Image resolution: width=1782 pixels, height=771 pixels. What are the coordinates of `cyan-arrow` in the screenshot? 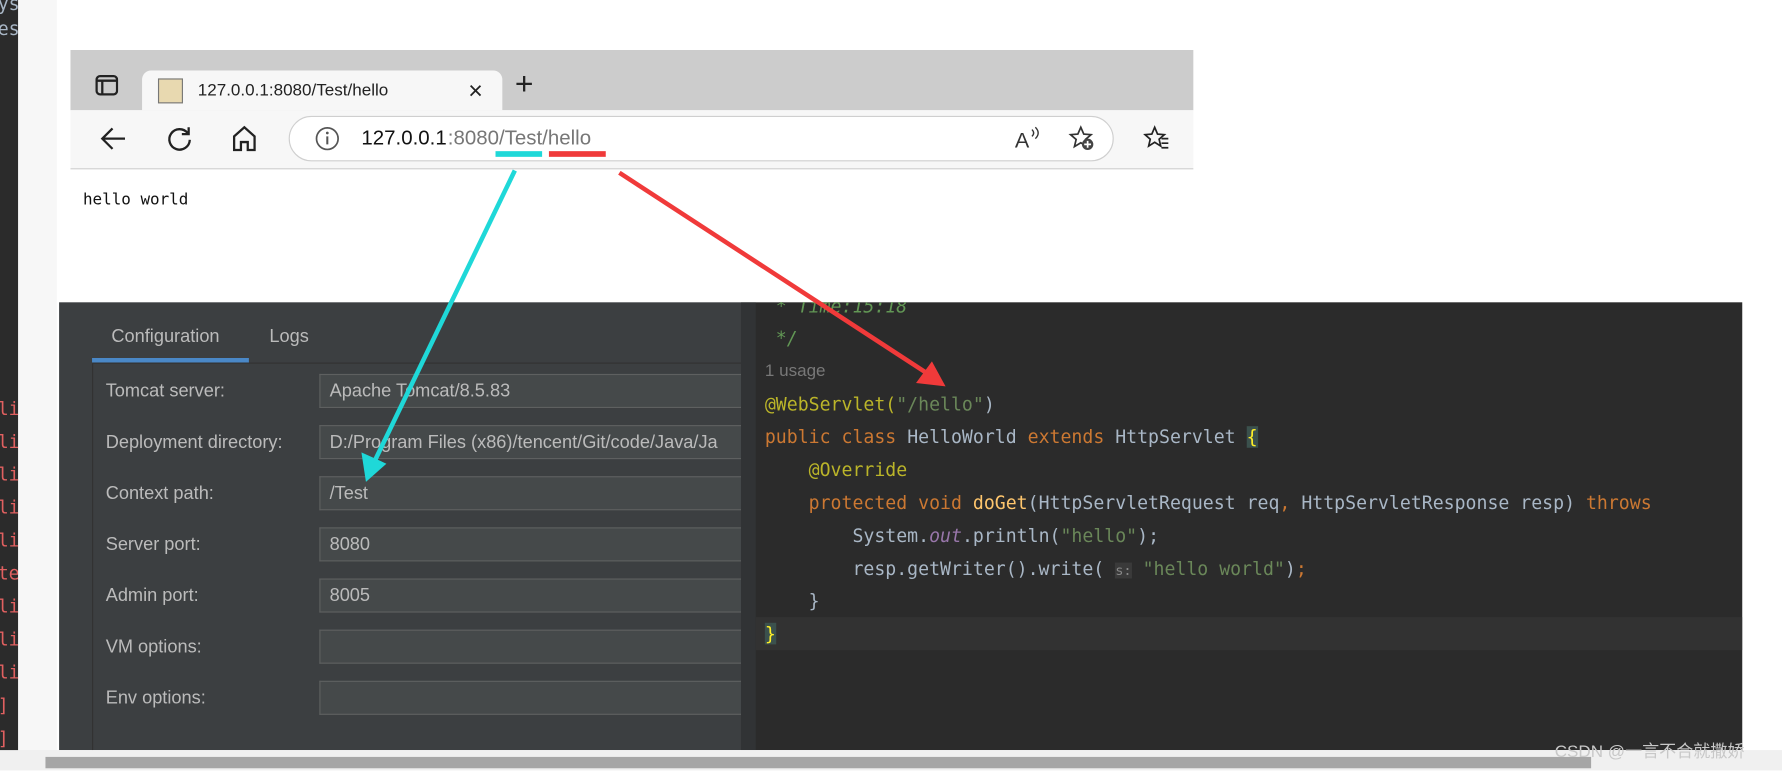 It's located at (439, 325).